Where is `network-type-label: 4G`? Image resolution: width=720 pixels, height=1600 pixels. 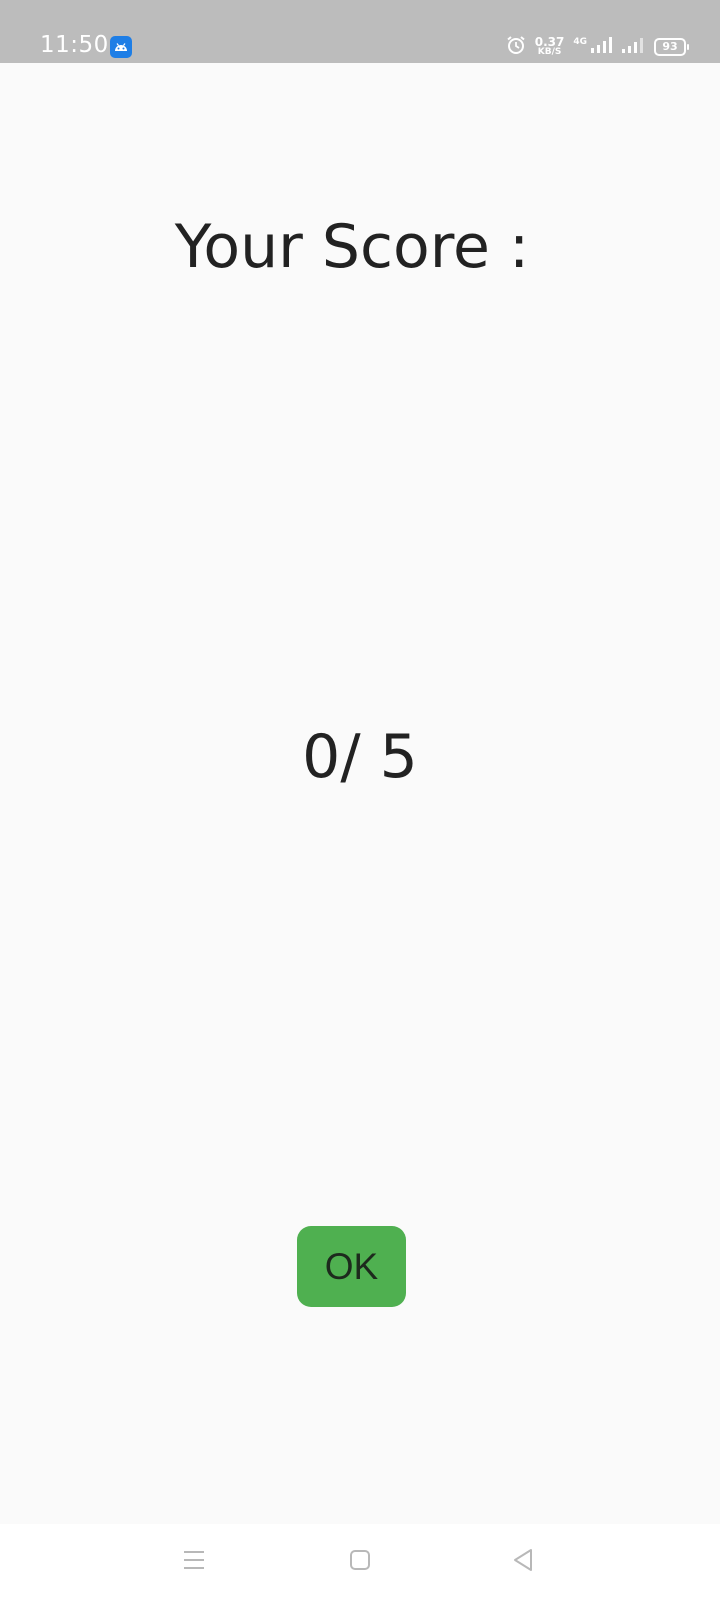
network-type-label: 4G is located at coordinates (580, 42).